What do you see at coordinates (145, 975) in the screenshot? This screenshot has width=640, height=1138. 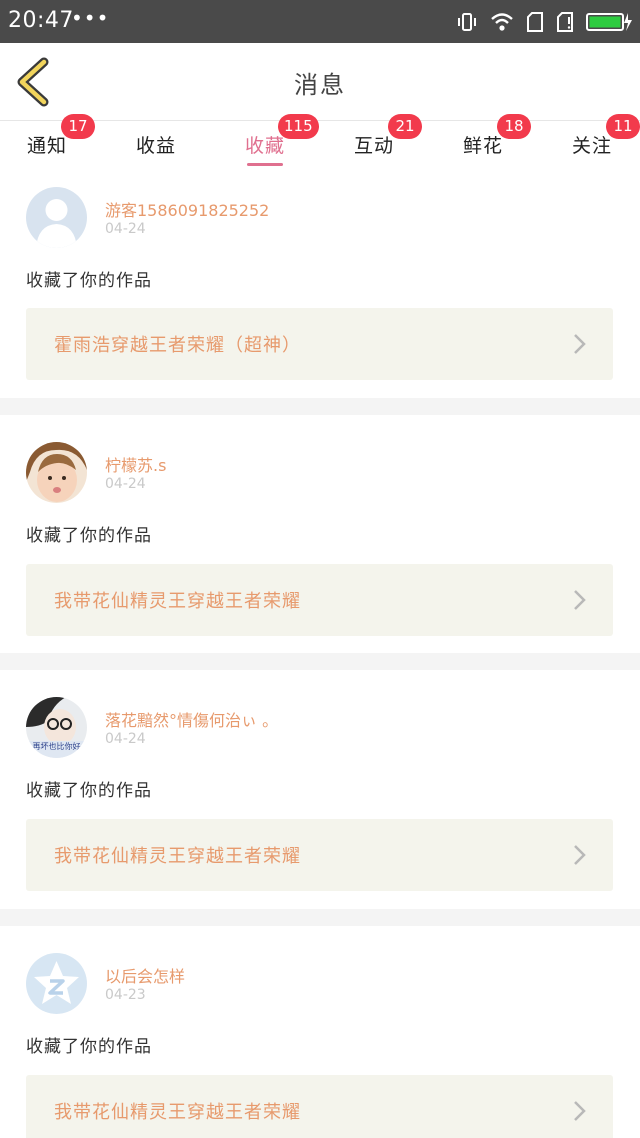 I see `user-name: 以后会怎样` at bounding box center [145, 975].